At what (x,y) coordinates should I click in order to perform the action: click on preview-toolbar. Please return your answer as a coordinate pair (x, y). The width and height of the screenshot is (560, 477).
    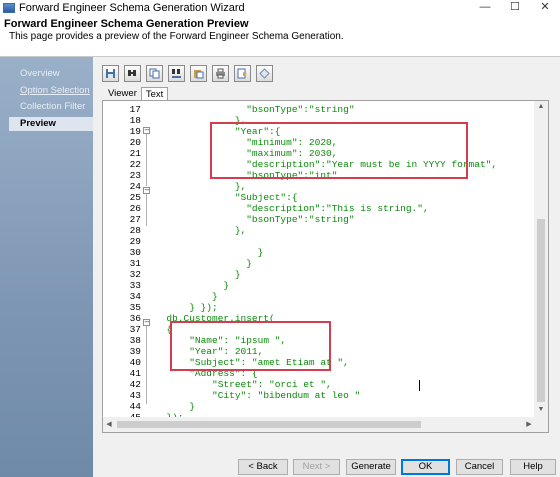
    Looking at the image, I should click on (187, 74).